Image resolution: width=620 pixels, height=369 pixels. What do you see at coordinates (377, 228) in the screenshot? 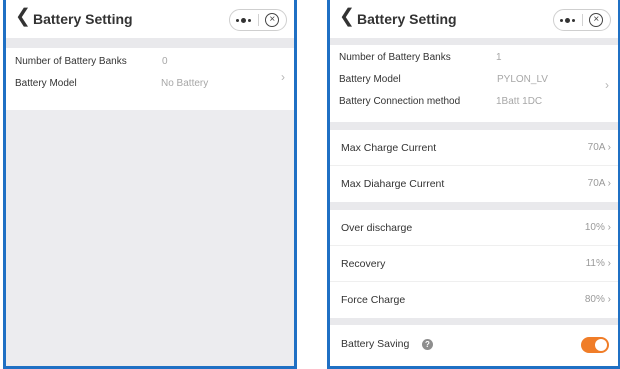
I see `over-discharge-label: Over discharge` at bounding box center [377, 228].